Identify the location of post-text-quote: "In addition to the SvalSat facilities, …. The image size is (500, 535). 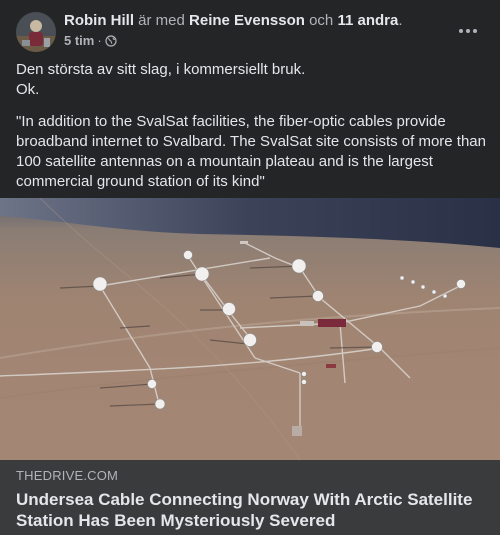
(251, 151).